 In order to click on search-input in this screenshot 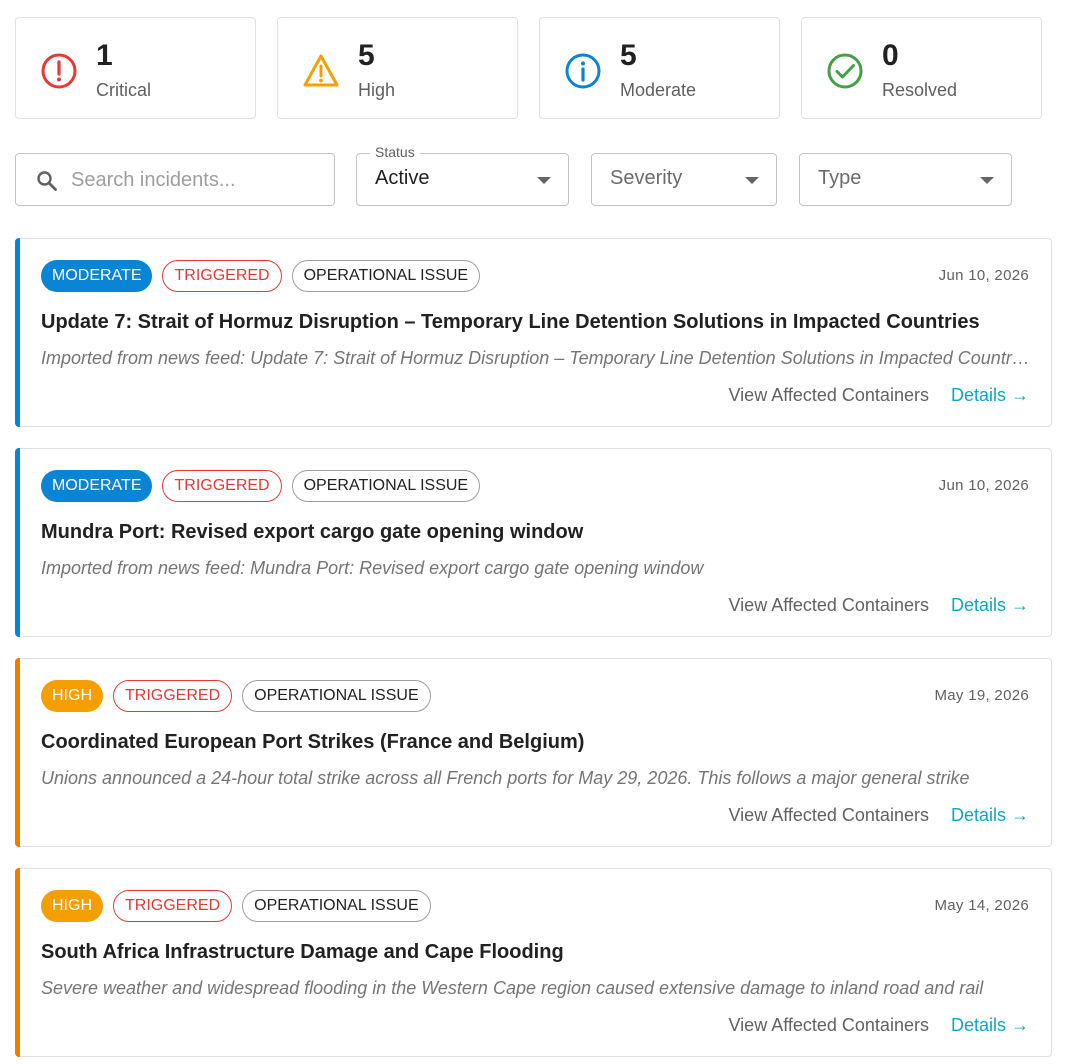, I will do `click(196, 180)`.